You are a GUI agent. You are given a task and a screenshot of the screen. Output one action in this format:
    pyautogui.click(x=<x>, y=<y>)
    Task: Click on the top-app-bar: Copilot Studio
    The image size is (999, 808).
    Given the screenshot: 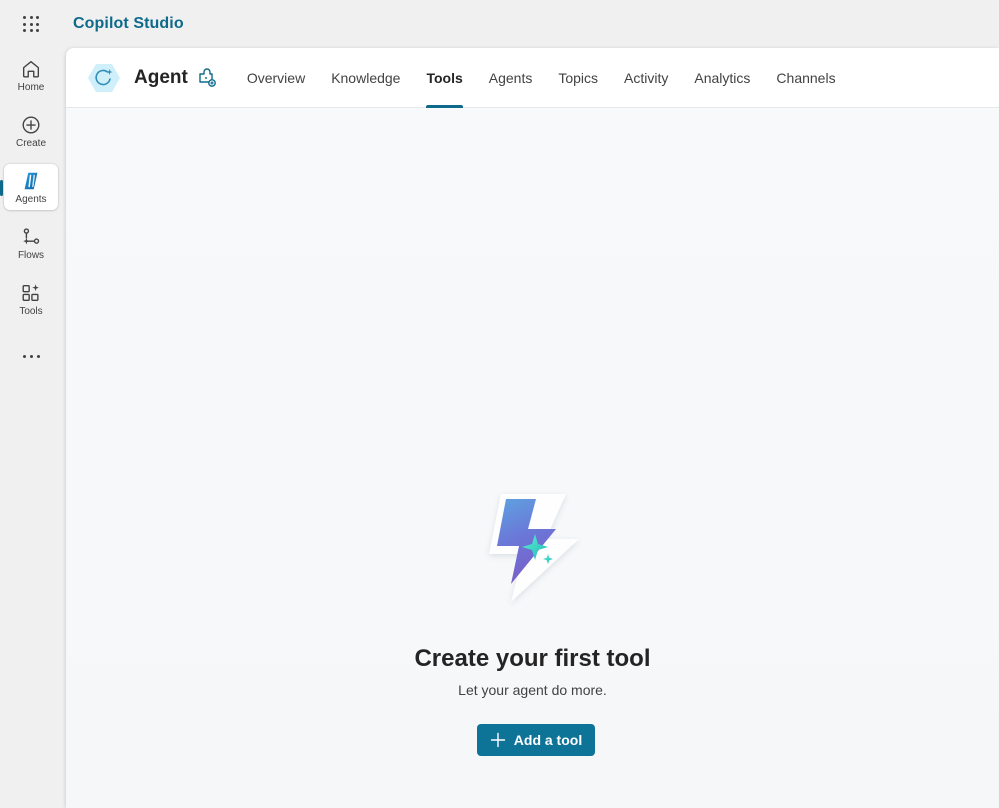 What is the action you would take?
    pyautogui.click(x=499, y=24)
    